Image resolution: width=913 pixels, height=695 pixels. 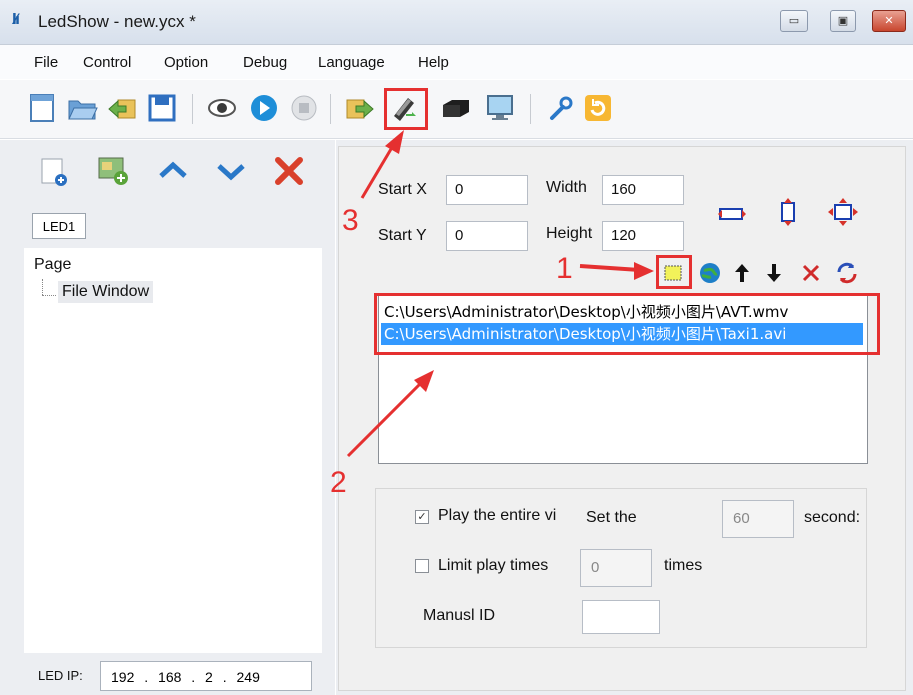 What do you see at coordinates (264, 108) in the screenshot?
I see `play-icon` at bounding box center [264, 108].